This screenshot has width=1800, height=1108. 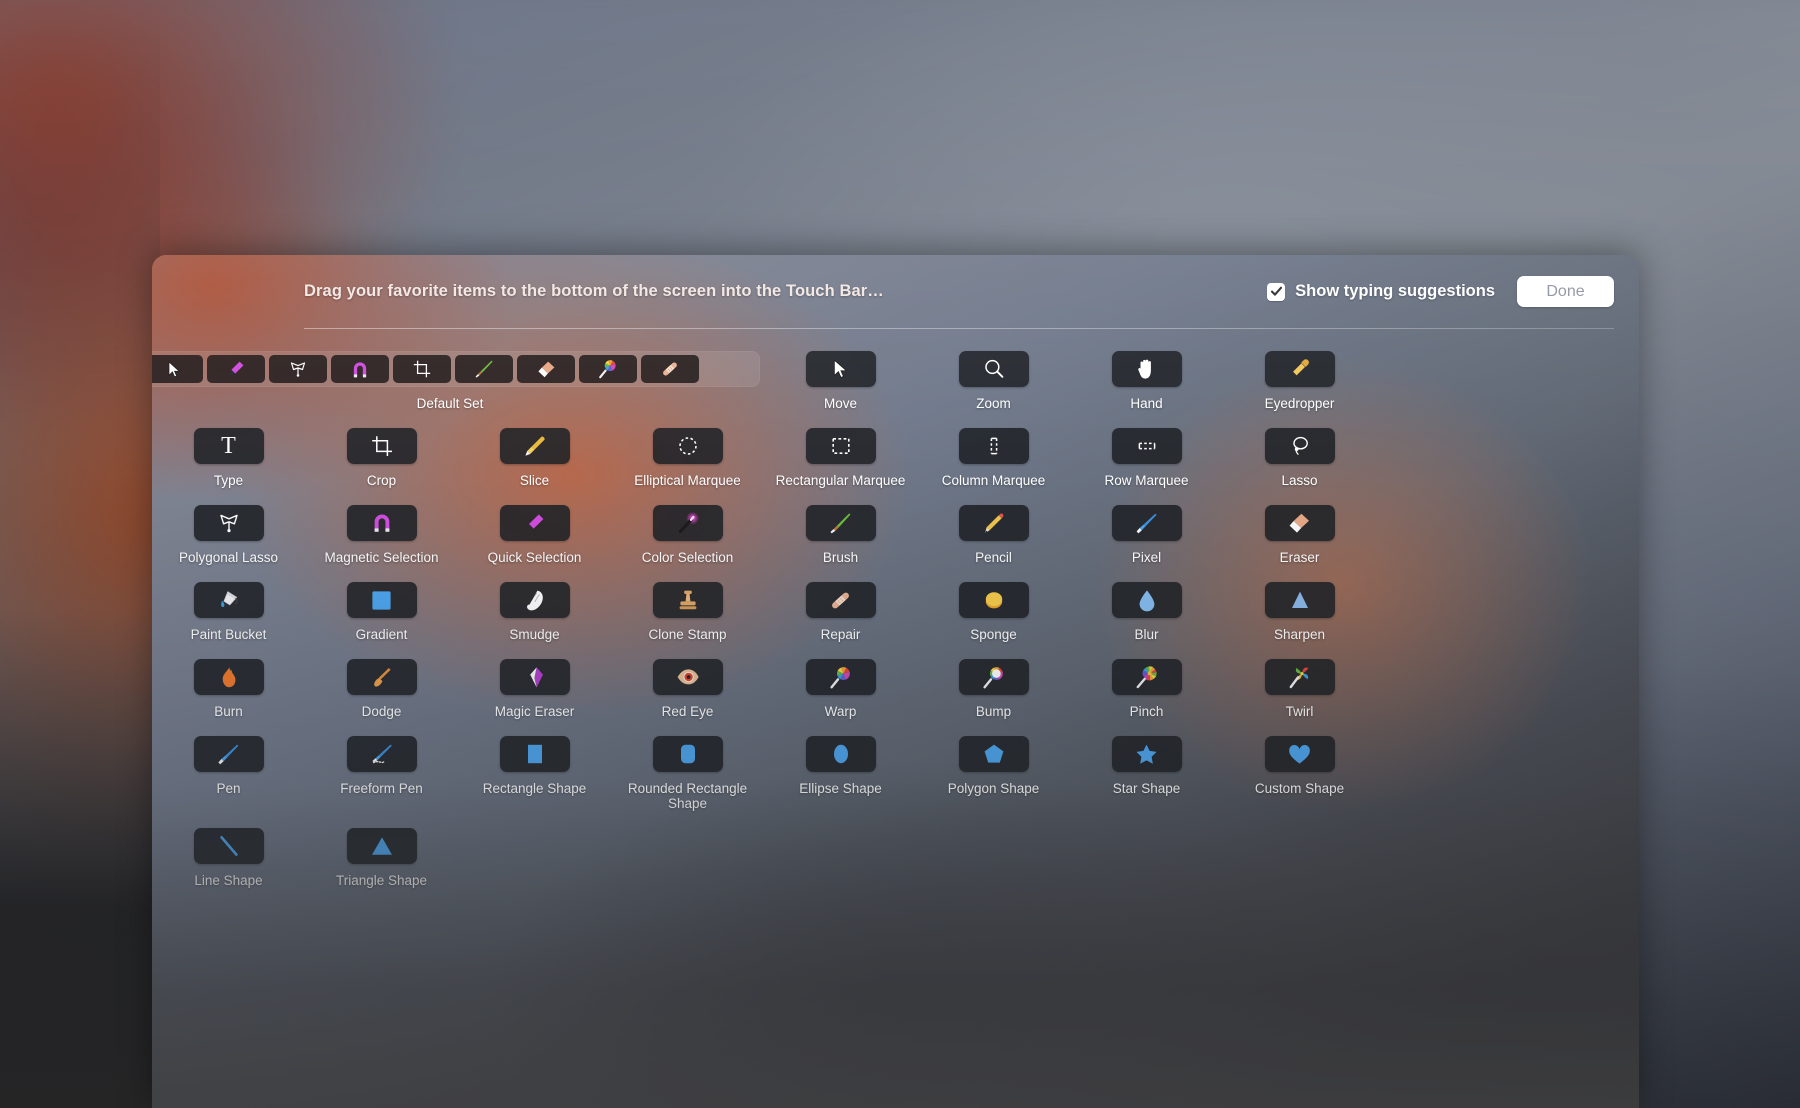 I want to click on tool-cell-move: Move, so click(x=840, y=381).